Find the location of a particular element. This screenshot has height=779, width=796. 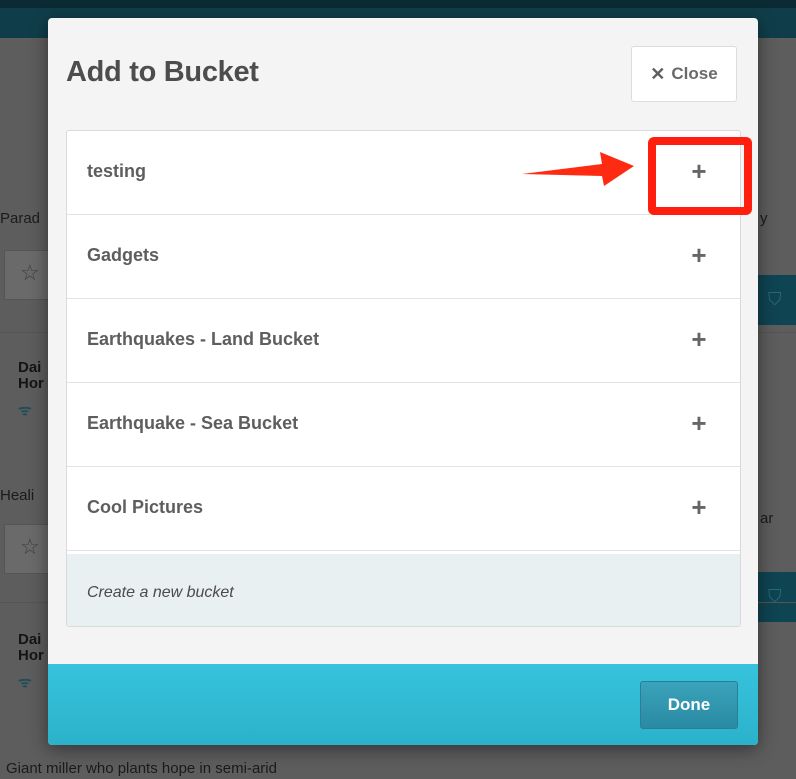

bucket-item: Gadgets + is located at coordinates (403, 257).